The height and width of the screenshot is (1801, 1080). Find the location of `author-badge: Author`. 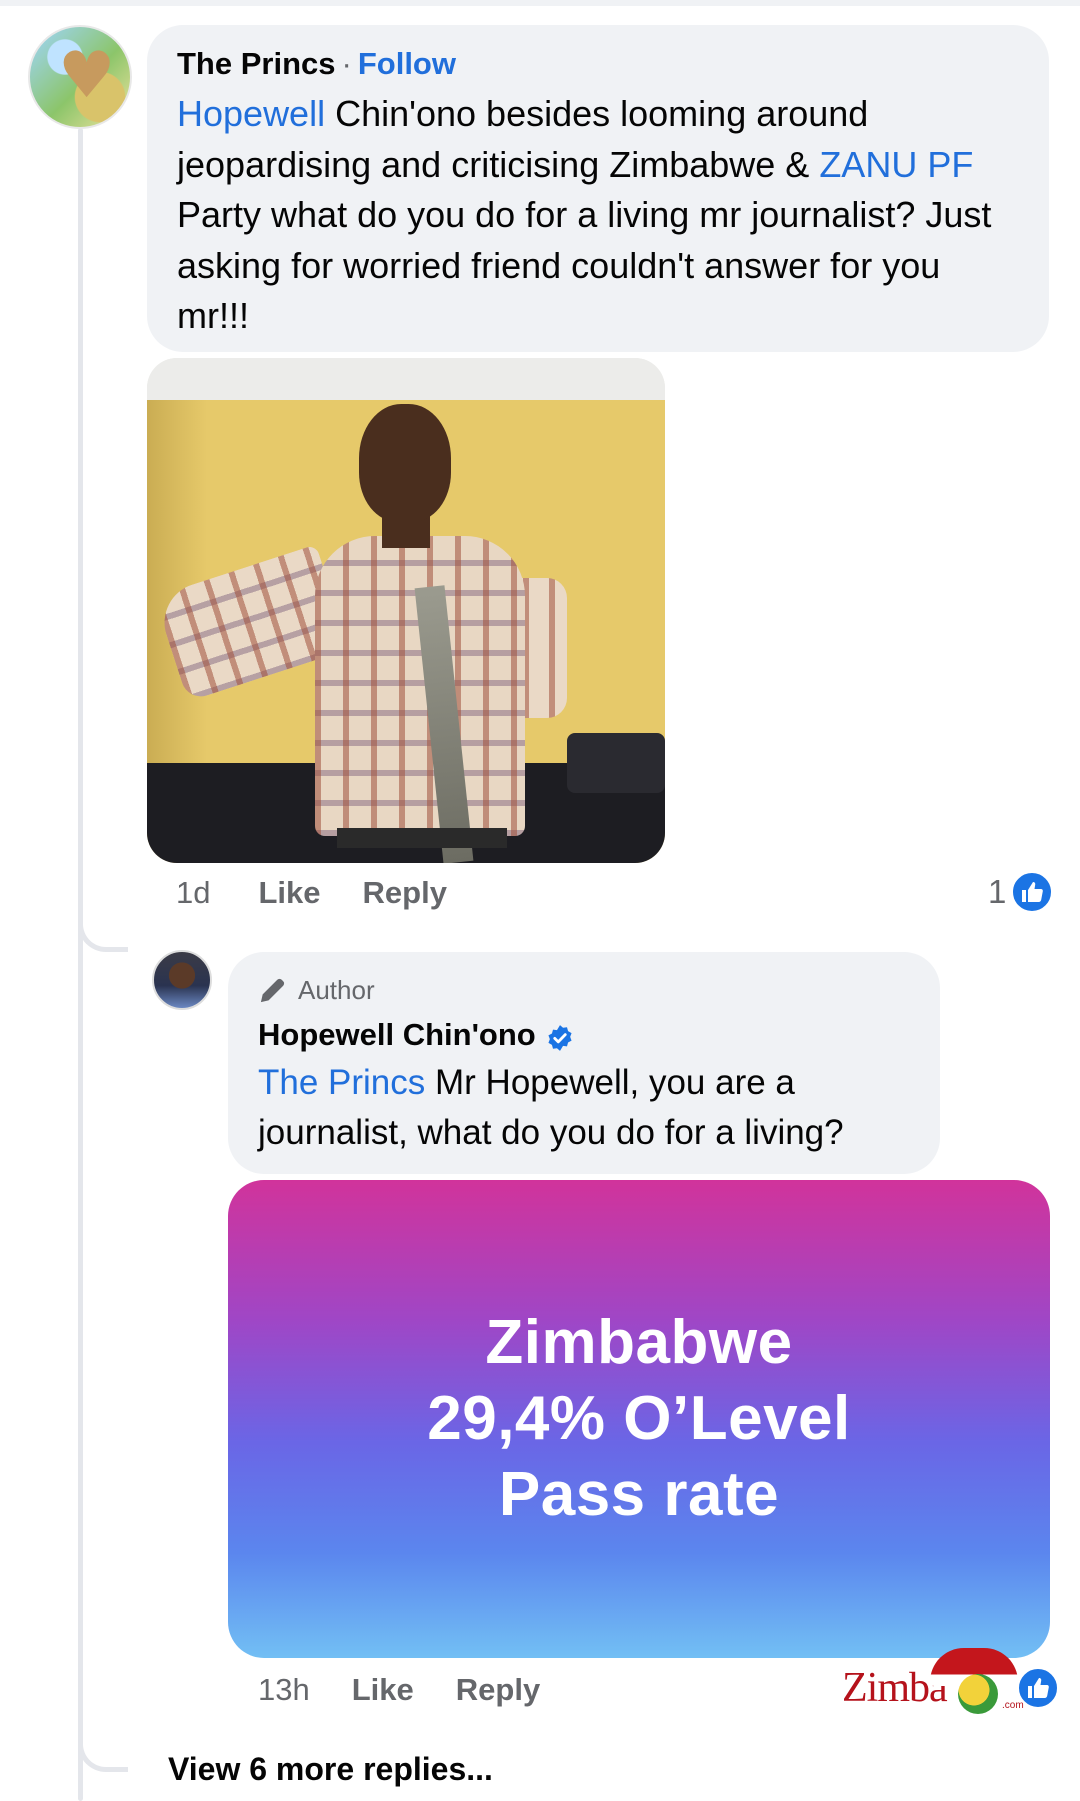

author-badge: Author is located at coordinates (584, 990).